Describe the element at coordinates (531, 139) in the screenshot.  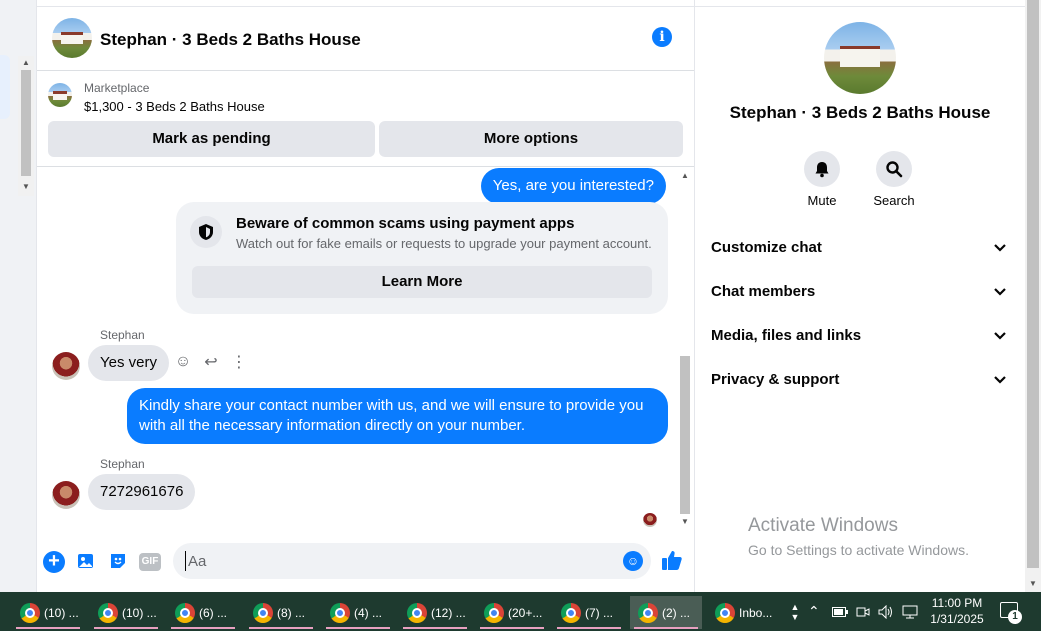
I see `more-options-button: More options` at that location.